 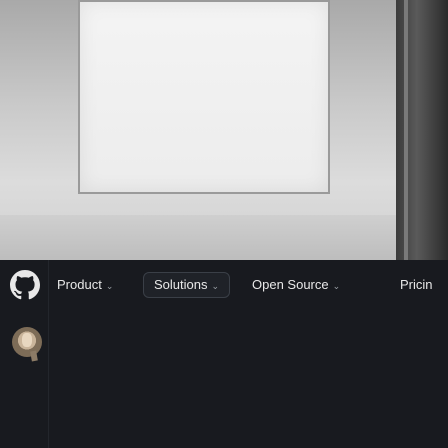 What do you see at coordinates (34, 356) in the screenshot?
I see `avatar-tail` at bounding box center [34, 356].